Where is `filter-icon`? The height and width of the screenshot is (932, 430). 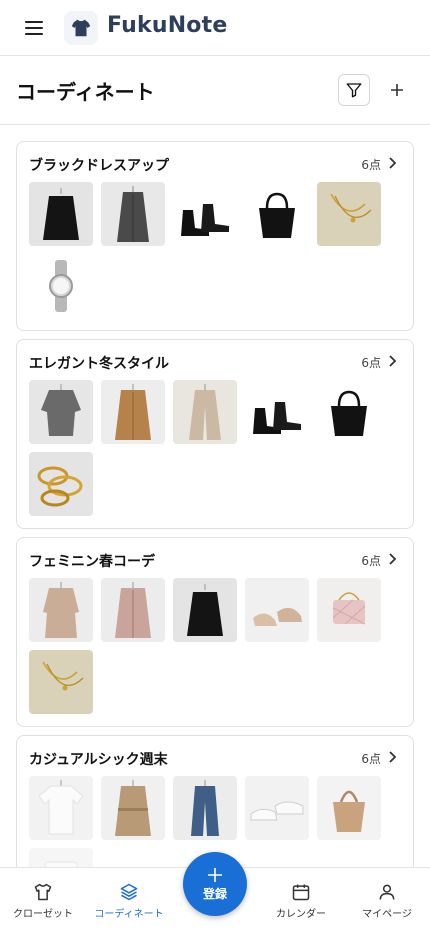
filter-icon is located at coordinates (354, 90).